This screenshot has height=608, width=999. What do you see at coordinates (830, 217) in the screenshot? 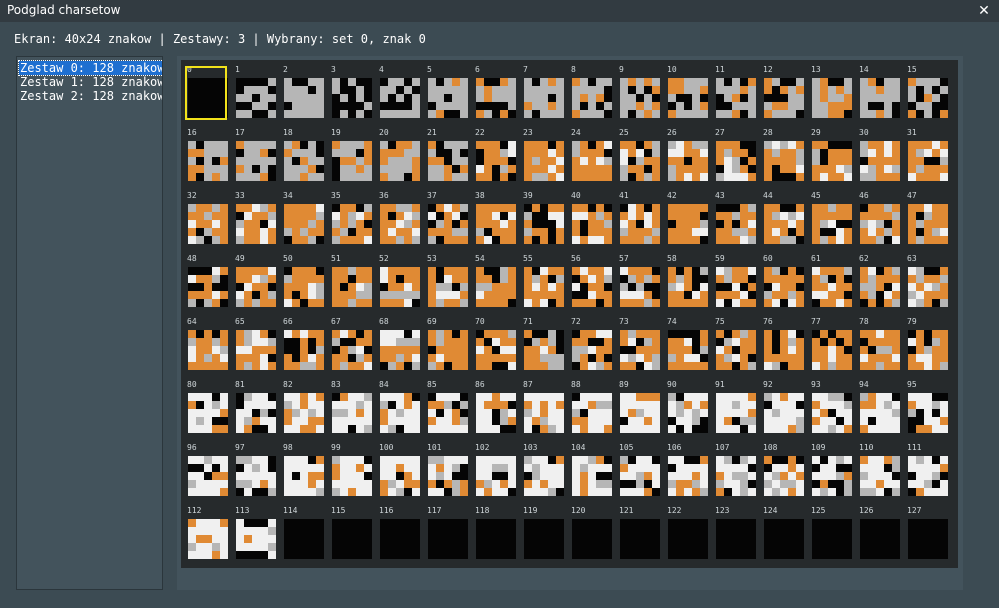
I see `char-cell: 45` at bounding box center [830, 217].